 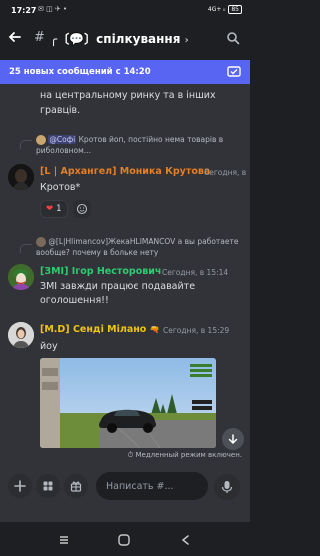 What do you see at coordinates (62, 139) in the screenshot?
I see `reply-user: @Софі` at bounding box center [62, 139].